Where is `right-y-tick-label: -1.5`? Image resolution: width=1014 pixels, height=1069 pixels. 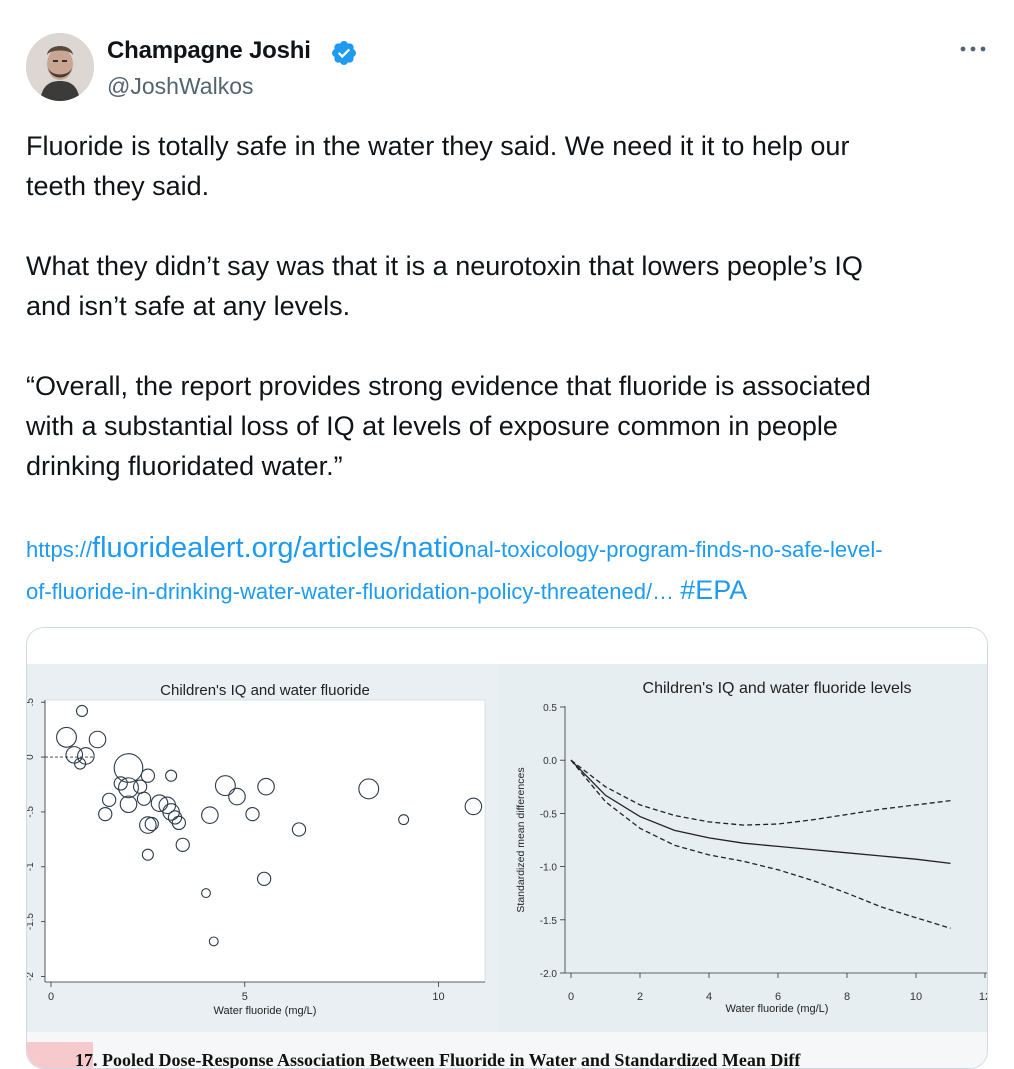
right-y-tick-label: -1.5 is located at coordinates (549, 921).